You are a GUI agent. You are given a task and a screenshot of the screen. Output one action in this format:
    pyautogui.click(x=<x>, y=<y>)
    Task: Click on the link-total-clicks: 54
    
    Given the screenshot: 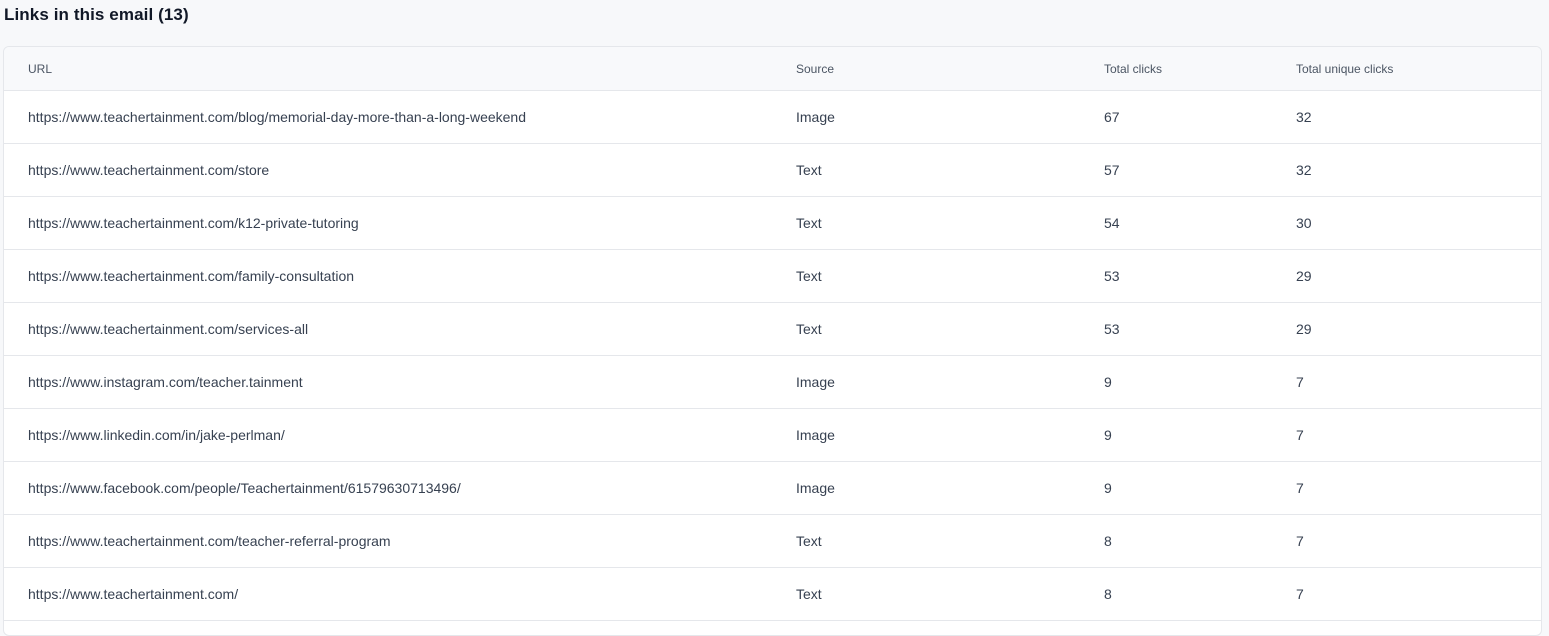 What is the action you would take?
    pyautogui.click(x=1112, y=223)
    